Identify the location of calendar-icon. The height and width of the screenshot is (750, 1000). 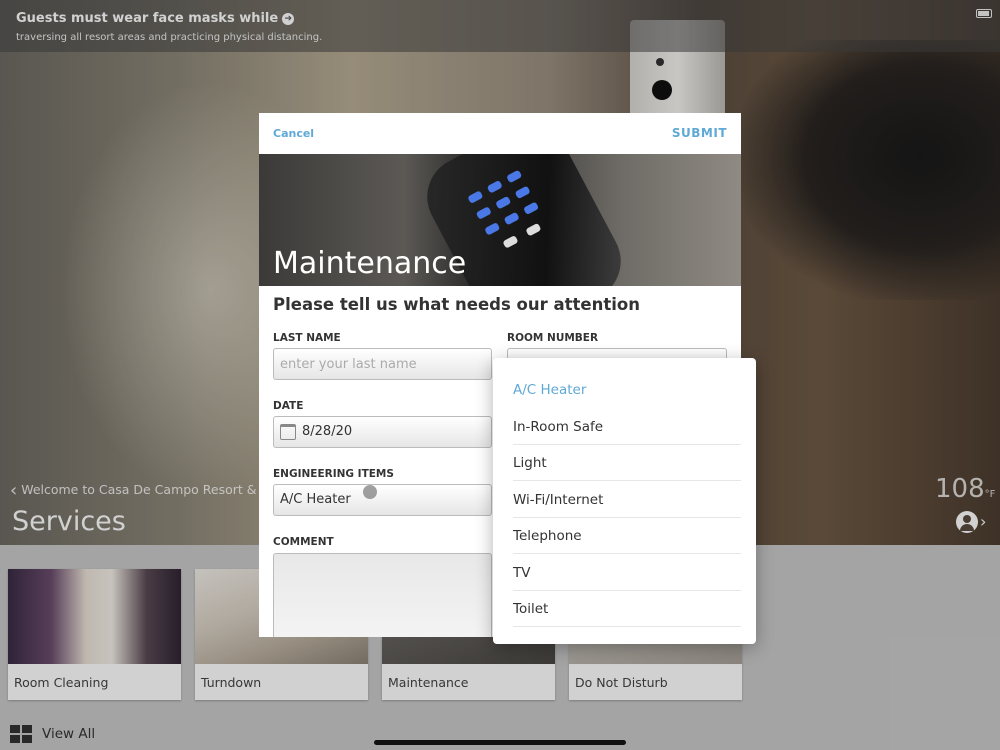
(288, 431).